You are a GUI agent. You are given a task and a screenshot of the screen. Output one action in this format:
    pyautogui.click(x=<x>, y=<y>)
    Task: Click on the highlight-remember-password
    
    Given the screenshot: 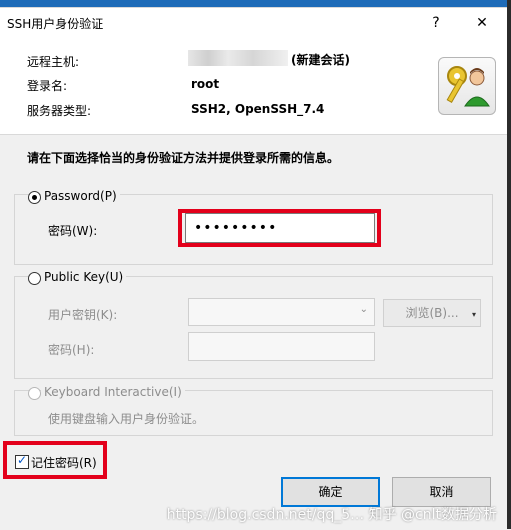 What is the action you would take?
    pyautogui.click(x=55, y=460)
    